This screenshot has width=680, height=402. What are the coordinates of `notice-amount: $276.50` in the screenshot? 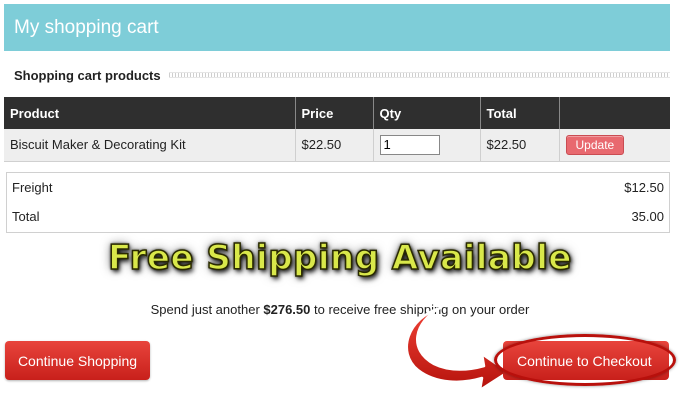 It's located at (287, 309).